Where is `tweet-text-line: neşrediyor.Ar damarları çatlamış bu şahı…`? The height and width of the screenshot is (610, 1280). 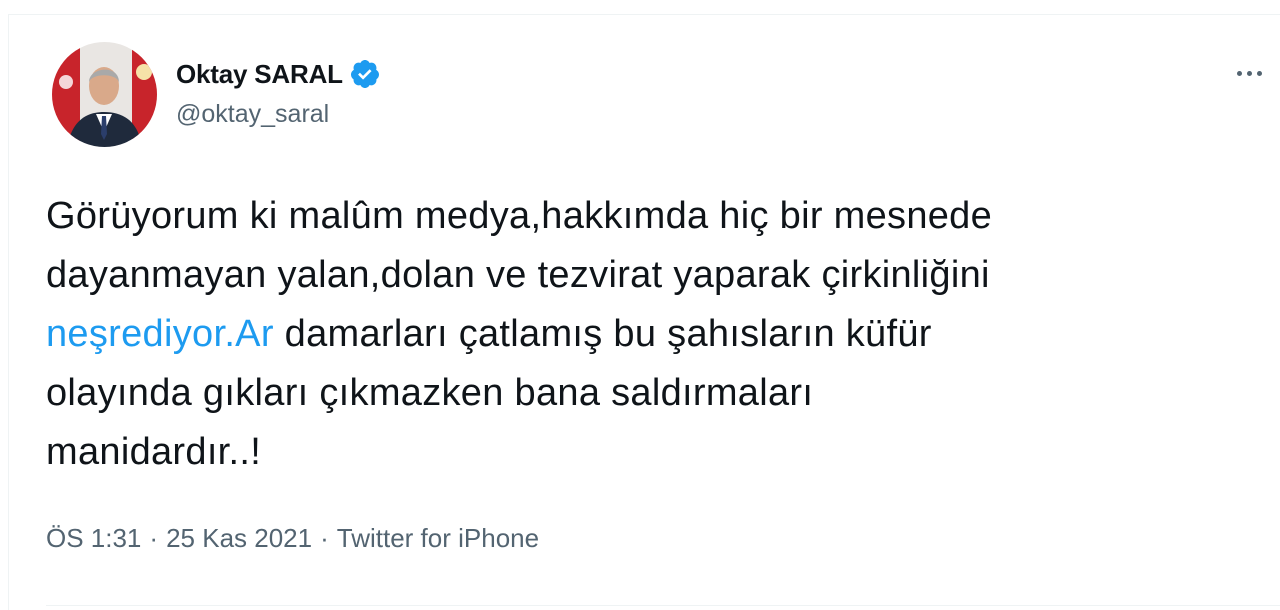 tweet-text-line: neşrediyor.Ar damarları çatlamış bu şahı… is located at coordinates (661, 334).